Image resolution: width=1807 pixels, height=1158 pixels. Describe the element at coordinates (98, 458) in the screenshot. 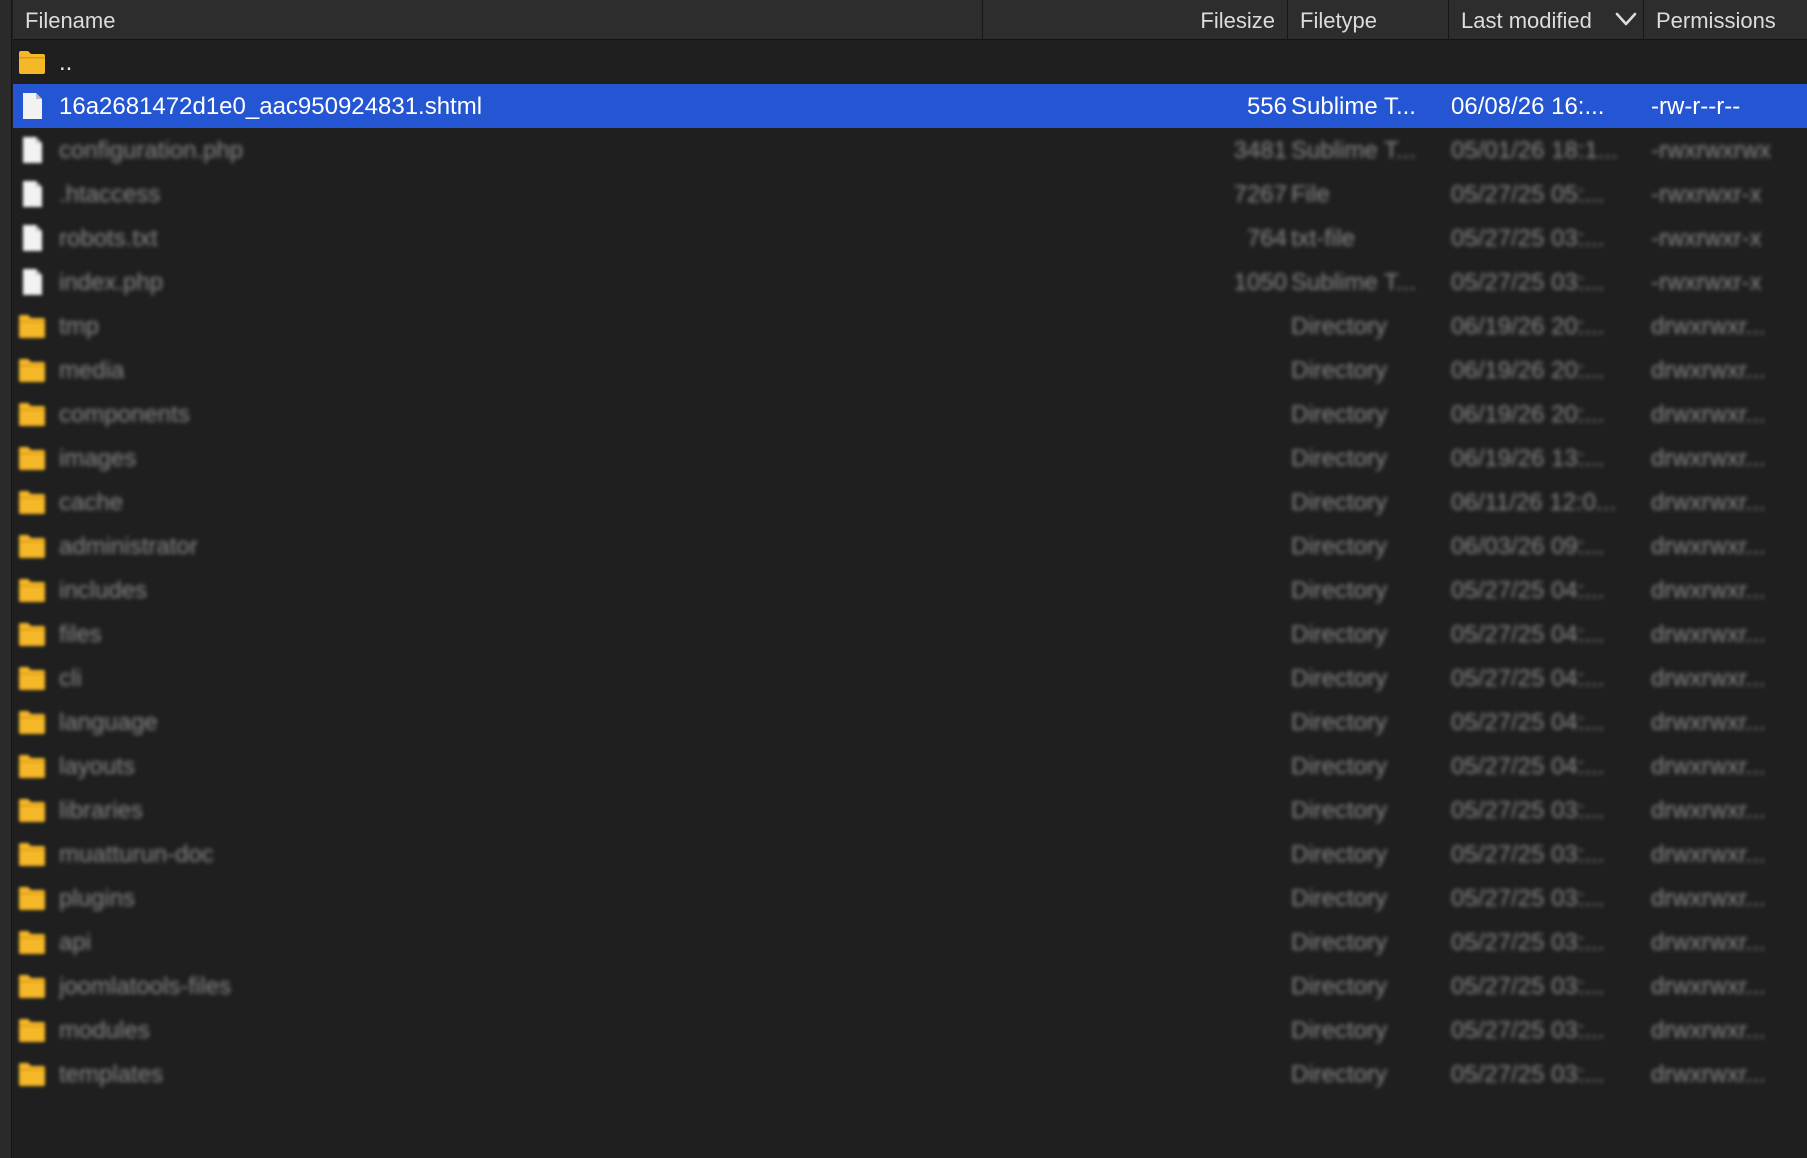

I see `file-name: images` at that location.